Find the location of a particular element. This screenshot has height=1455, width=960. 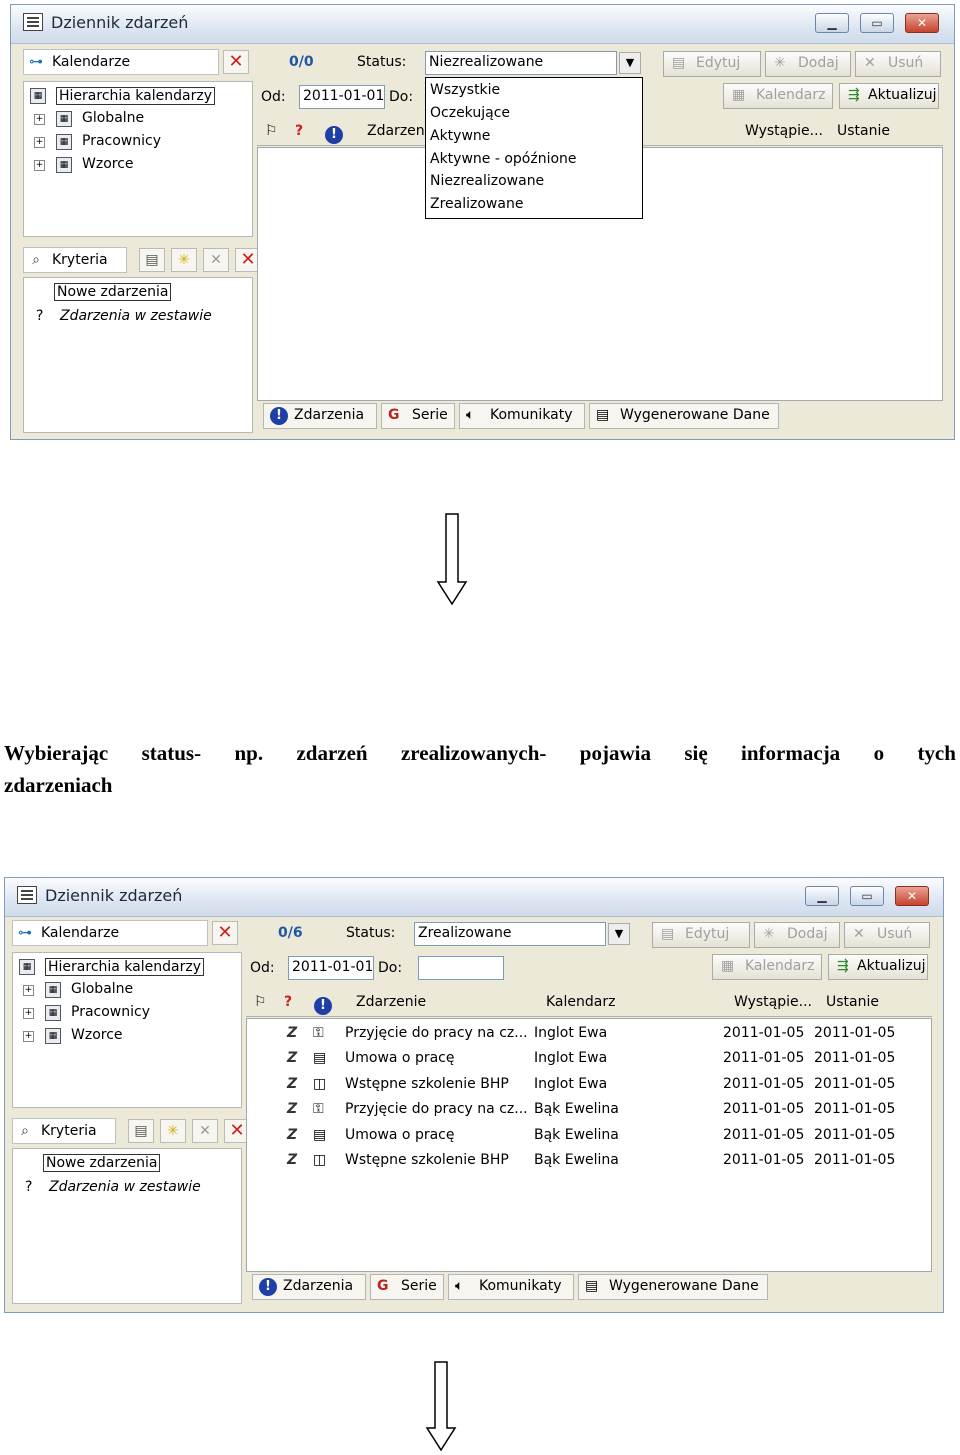

button-label: Dodaj is located at coordinates (807, 934).